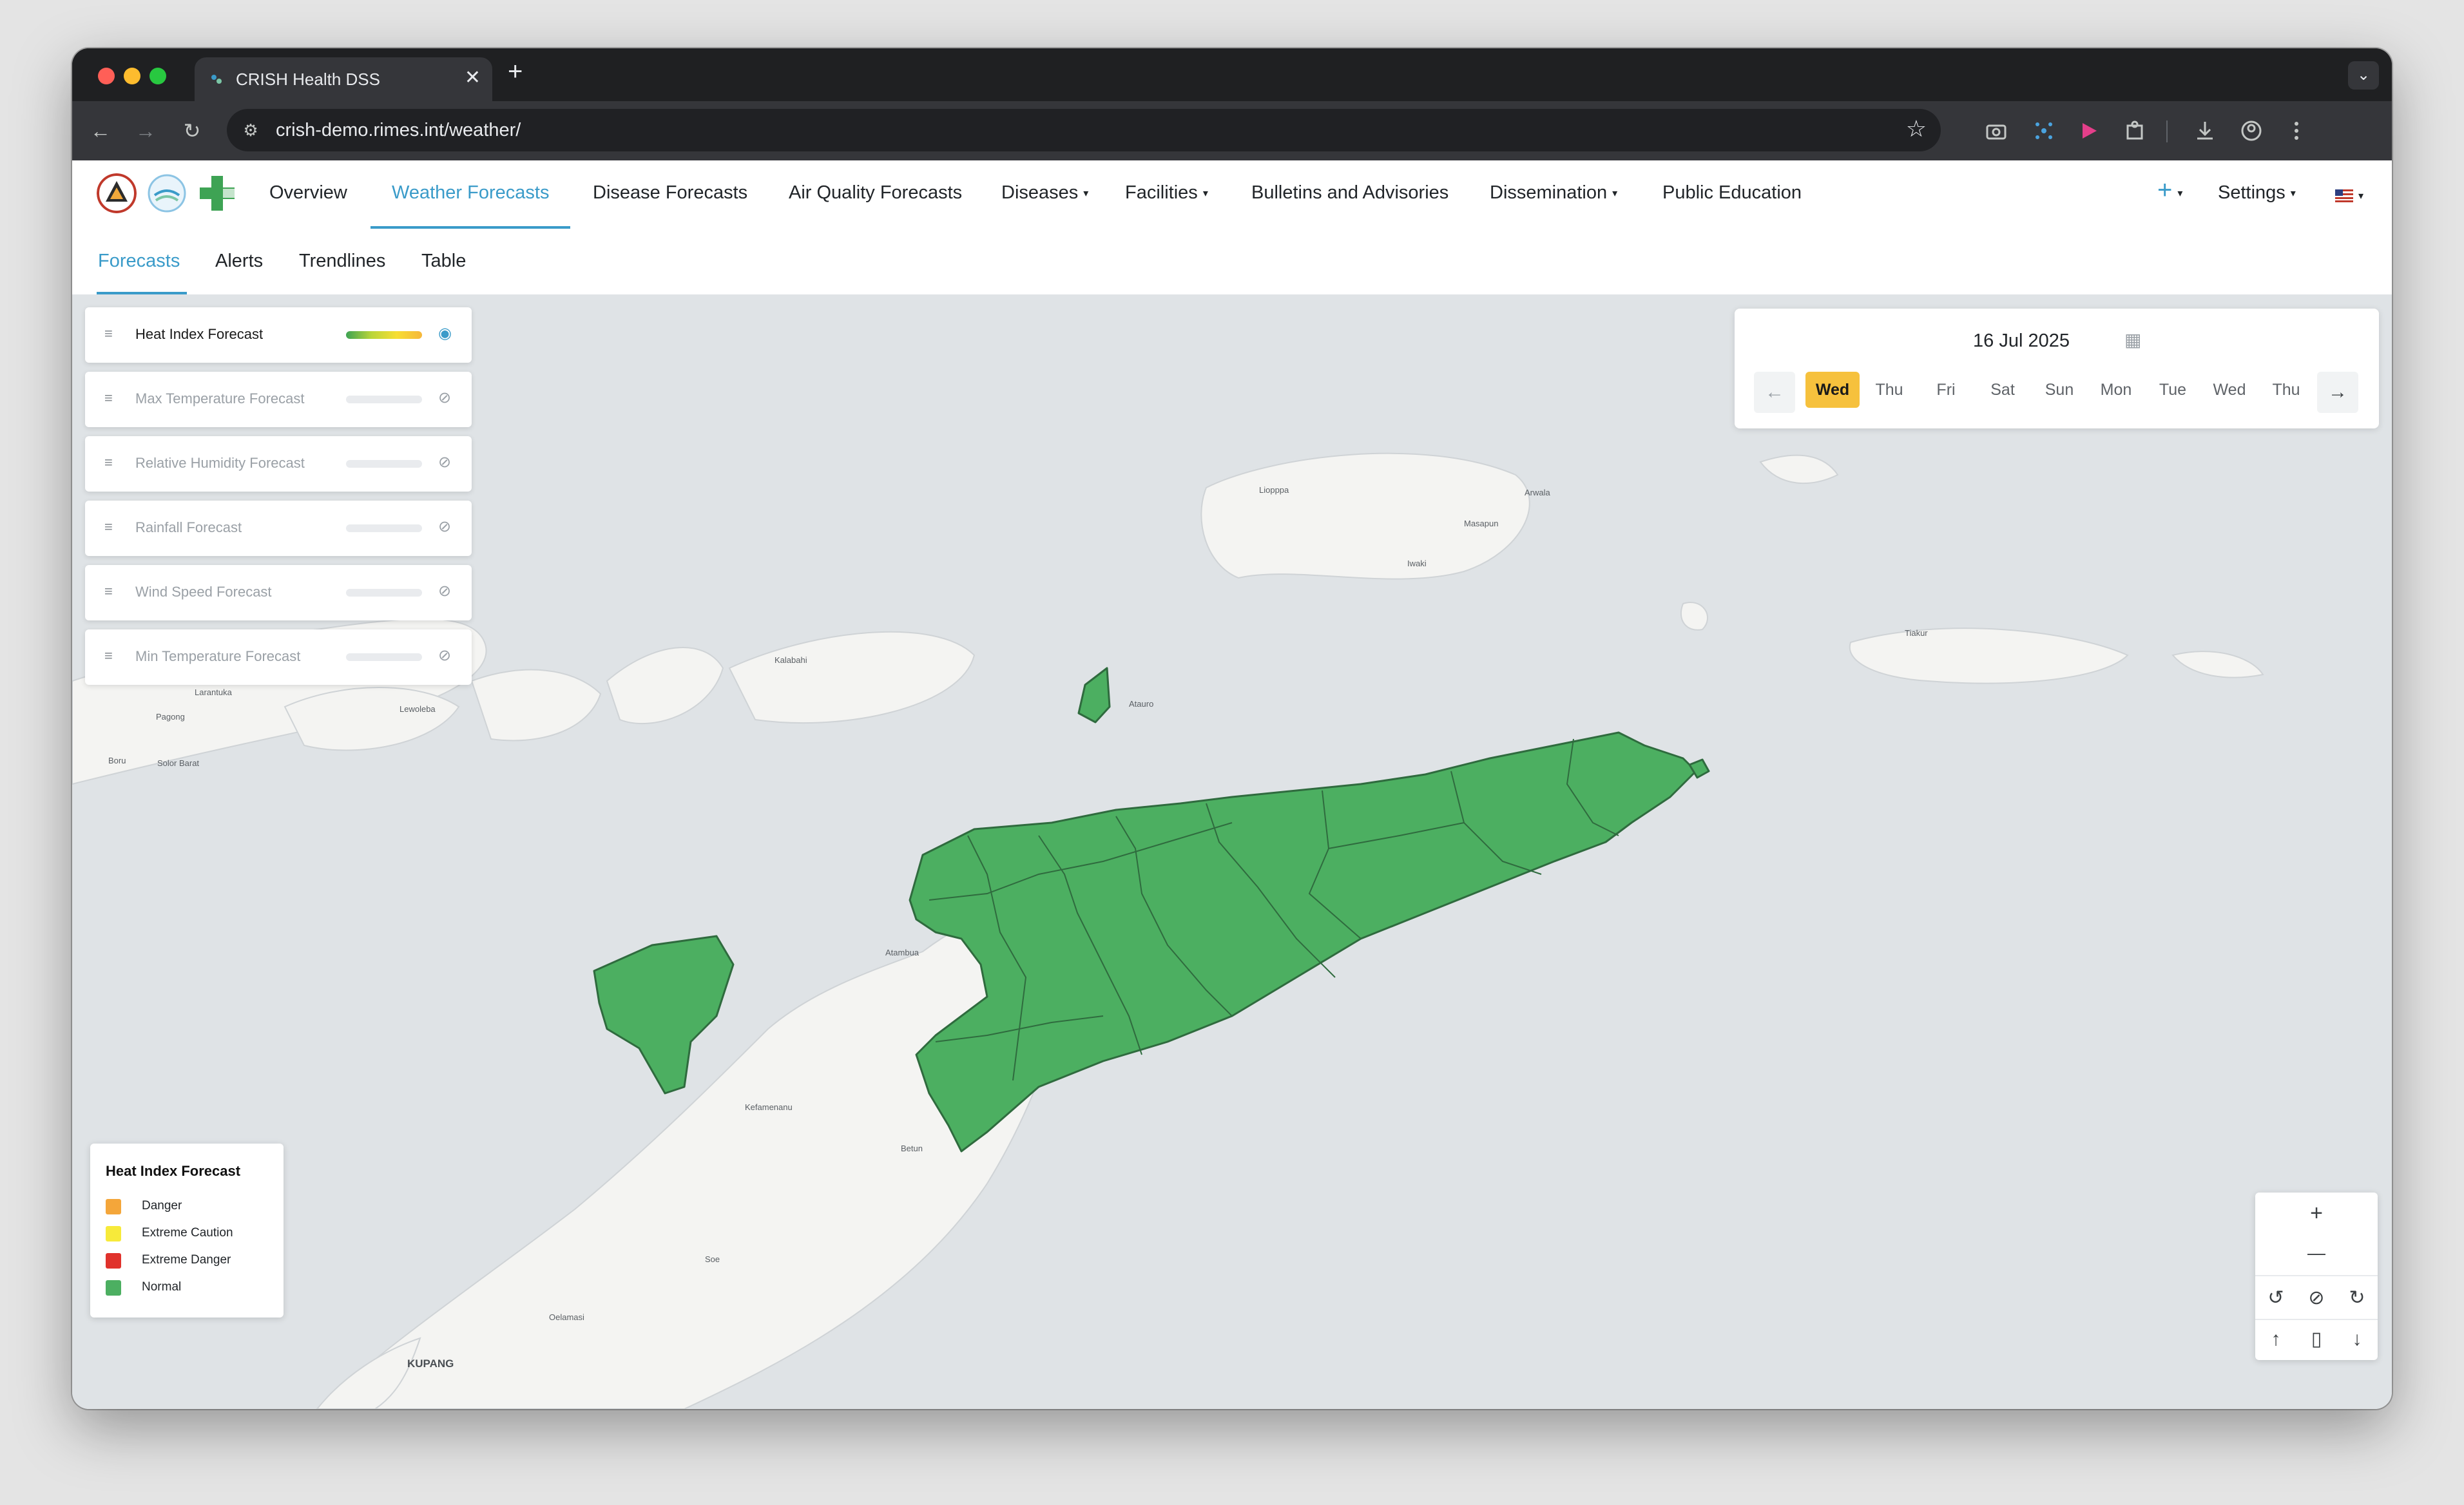 Image resolution: width=2464 pixels, height=1505 pixels. I want to click on land-alor, so click(852, 678).